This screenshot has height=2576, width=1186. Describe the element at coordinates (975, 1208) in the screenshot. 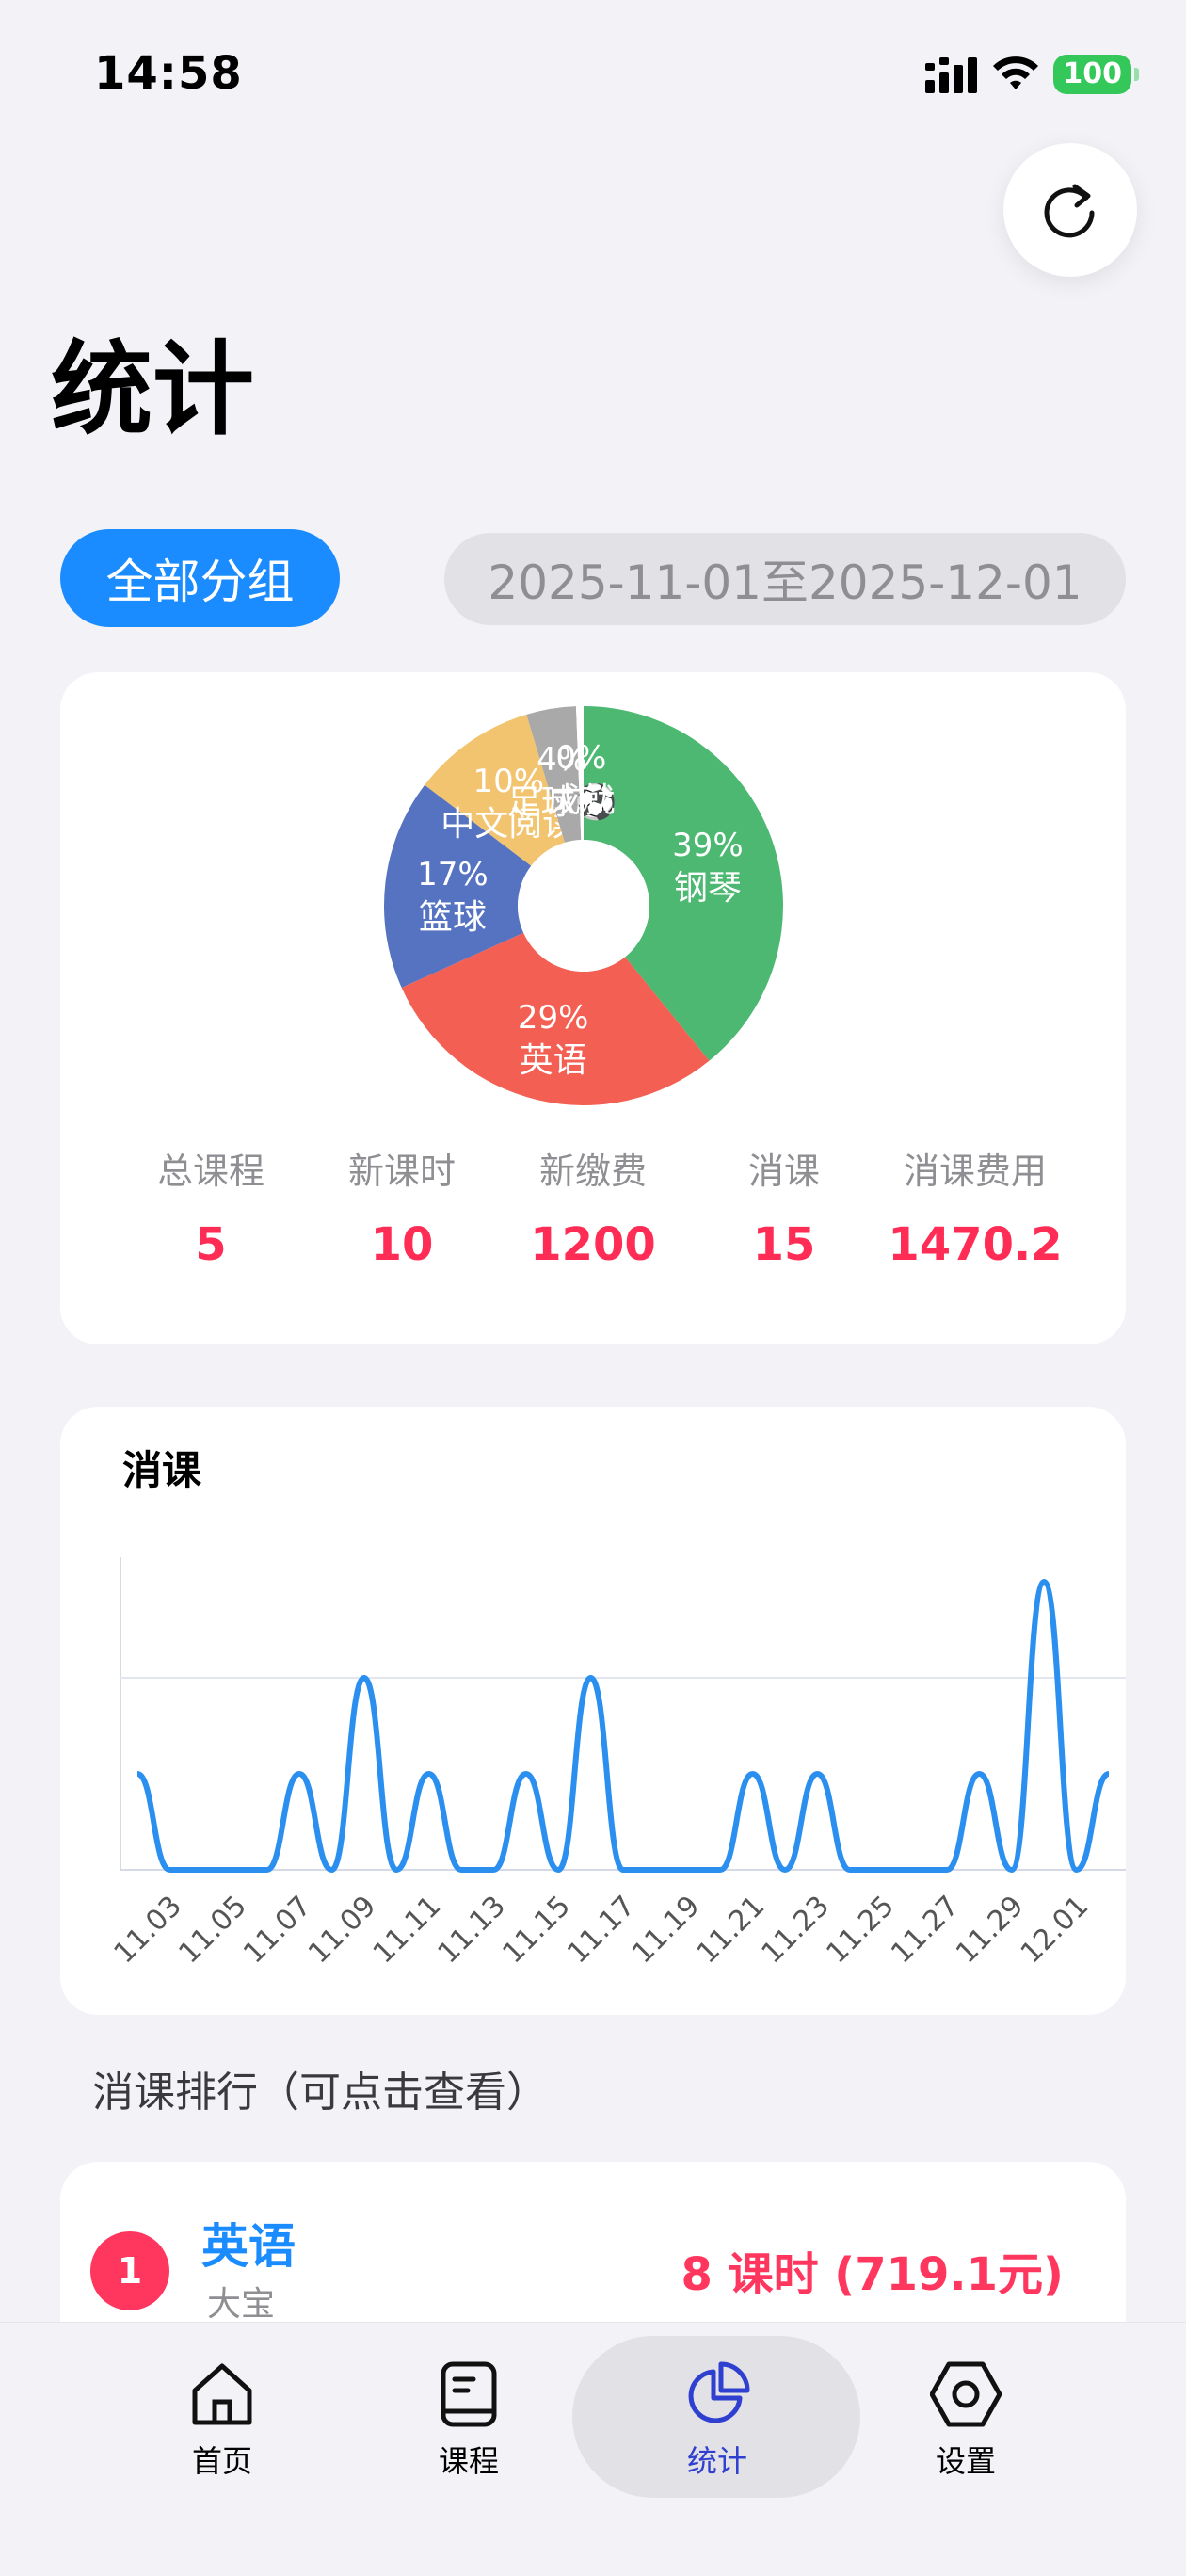

I see `stat-consumed-fee: 消课费用 1470.2` at that location.